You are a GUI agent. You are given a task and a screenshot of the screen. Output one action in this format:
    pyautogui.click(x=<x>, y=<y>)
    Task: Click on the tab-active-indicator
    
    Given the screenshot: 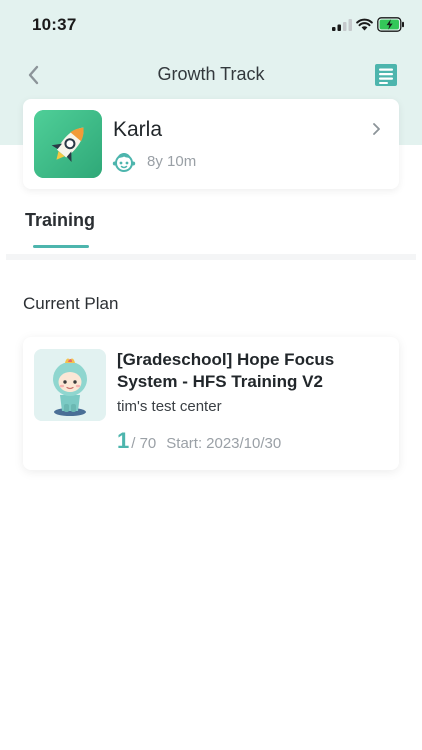 What is the action you would take?
    pyautogui.click(x=61, y=246)
    